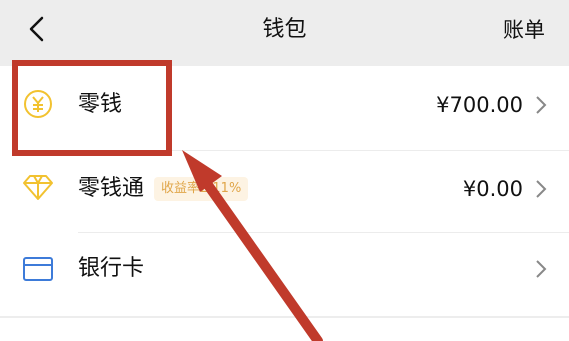 Image resolution: width=569 pixels, height=341 pixels. What do you see at coordinates (479, 105) in the screenshot?
I see `balance-value: ¥700.00` at bounding box center [479, 105].